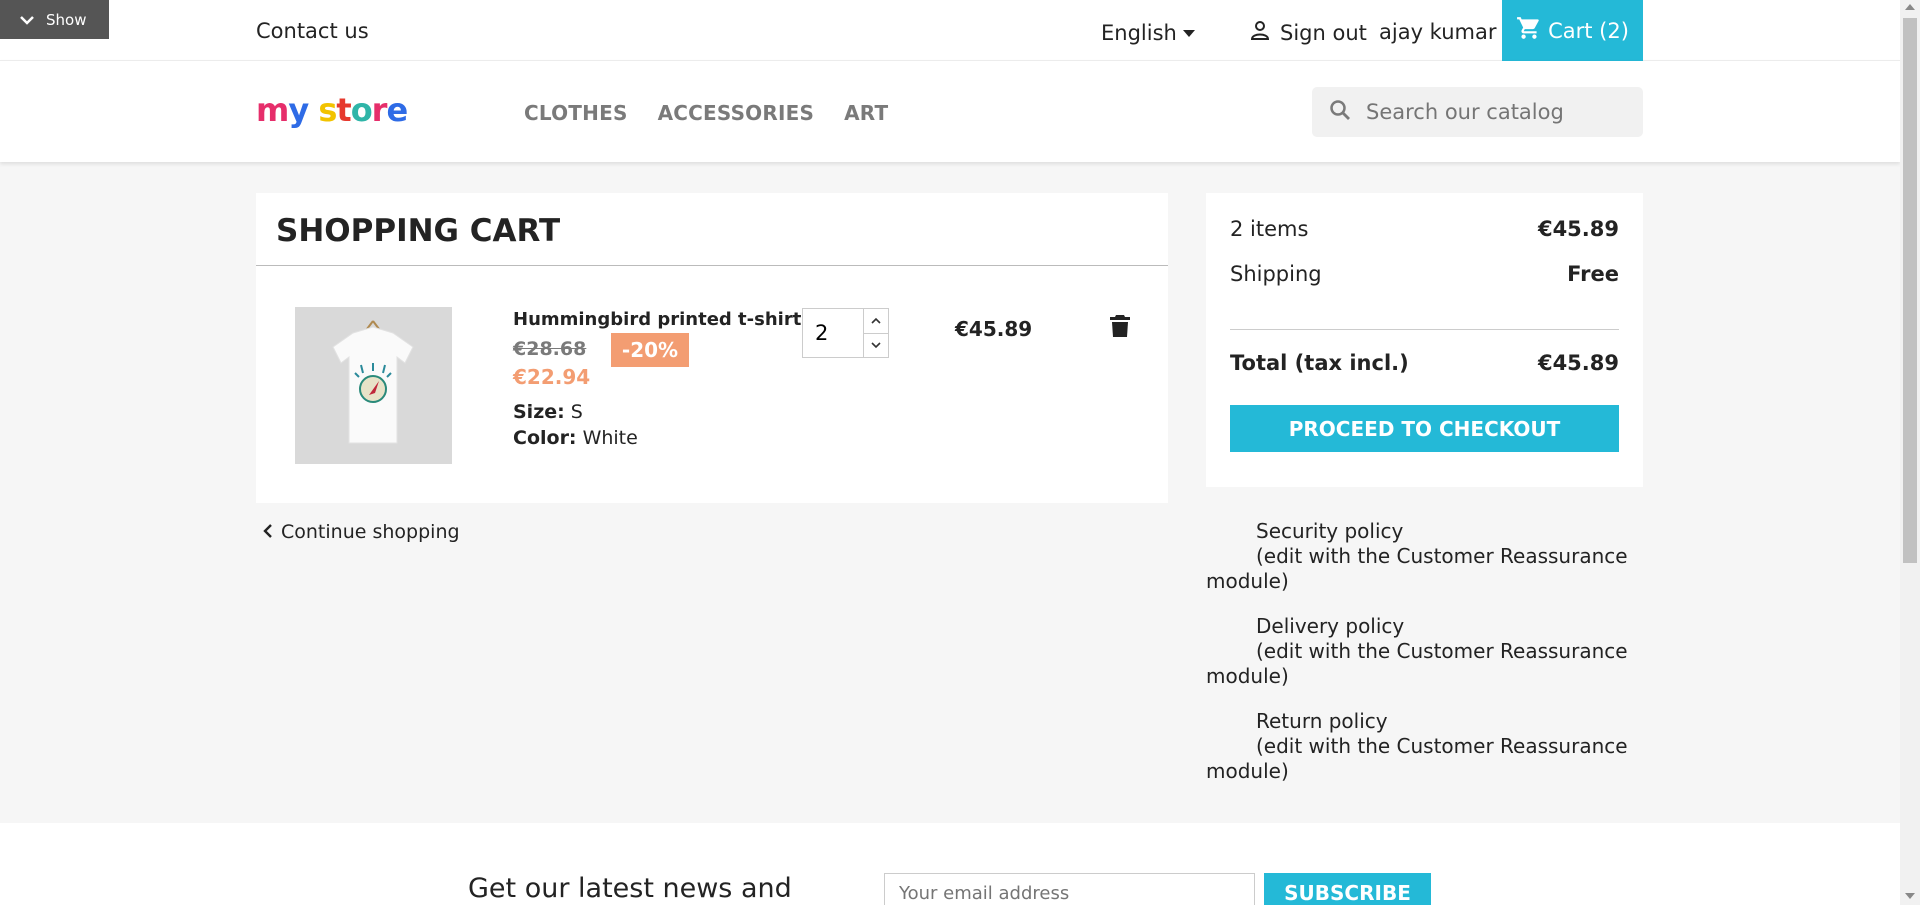 The image size is (1920, 905). I want to click on total-value: €45.89, so click(1578, 363).